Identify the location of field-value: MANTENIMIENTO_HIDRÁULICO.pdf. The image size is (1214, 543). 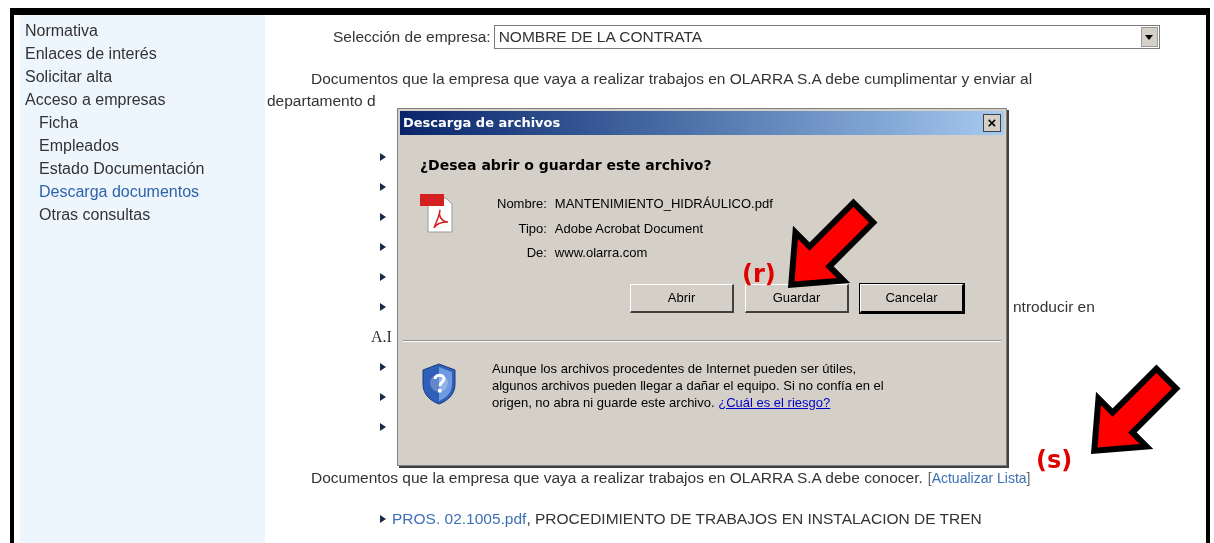
(663, 204).